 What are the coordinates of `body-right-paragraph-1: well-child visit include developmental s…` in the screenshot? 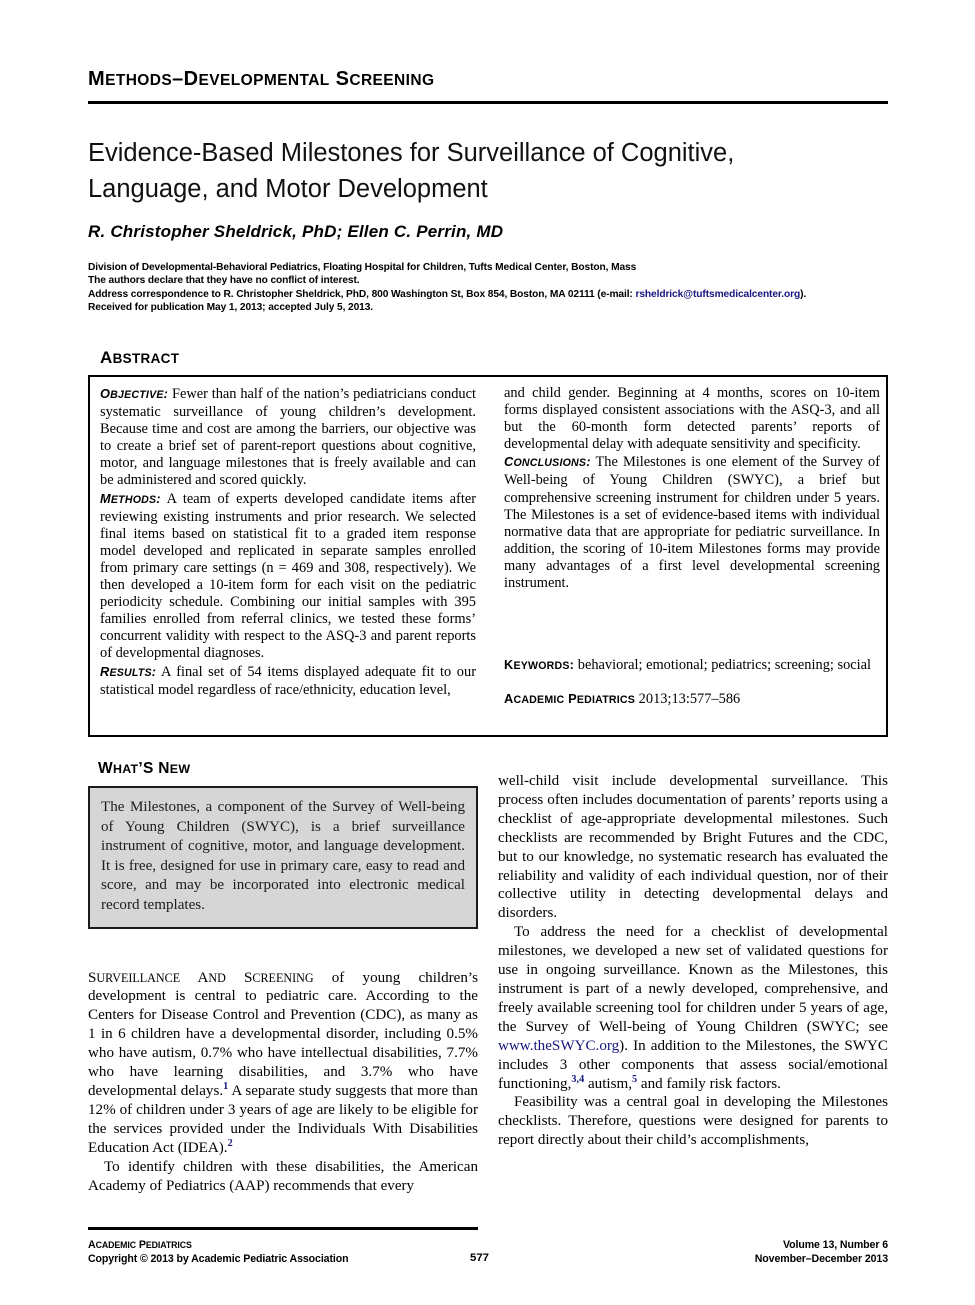 It's located at (693, 847).